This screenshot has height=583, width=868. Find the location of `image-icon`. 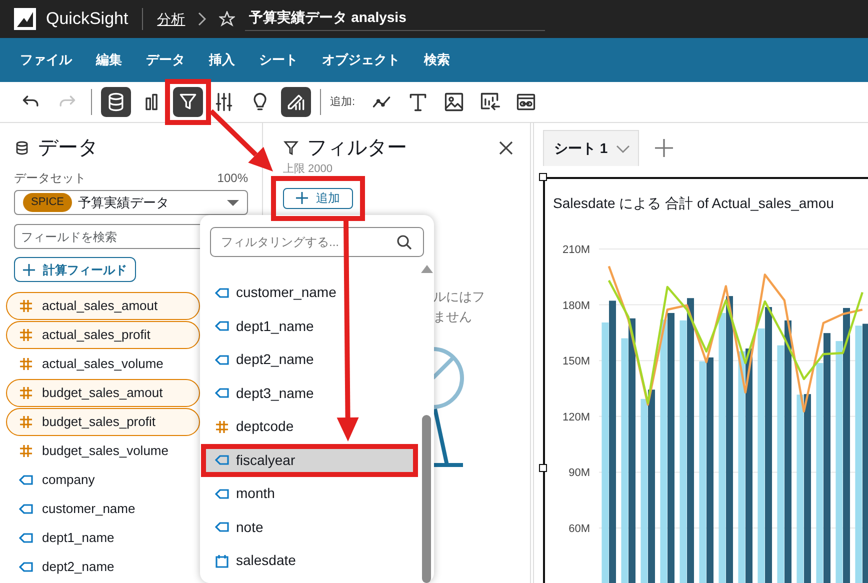

image-icon is located at coordinates (454, 102).